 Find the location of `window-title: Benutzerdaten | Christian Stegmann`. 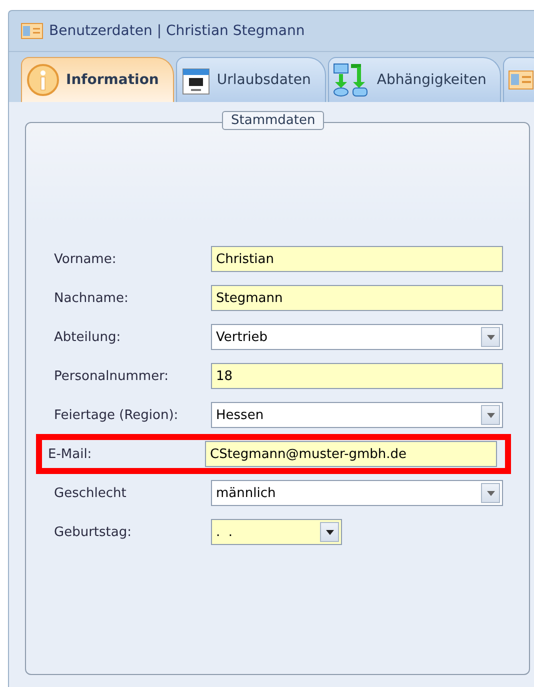

window-title: Benutzerdaten | Christian Stegmann is located at coordinates (177, 31).